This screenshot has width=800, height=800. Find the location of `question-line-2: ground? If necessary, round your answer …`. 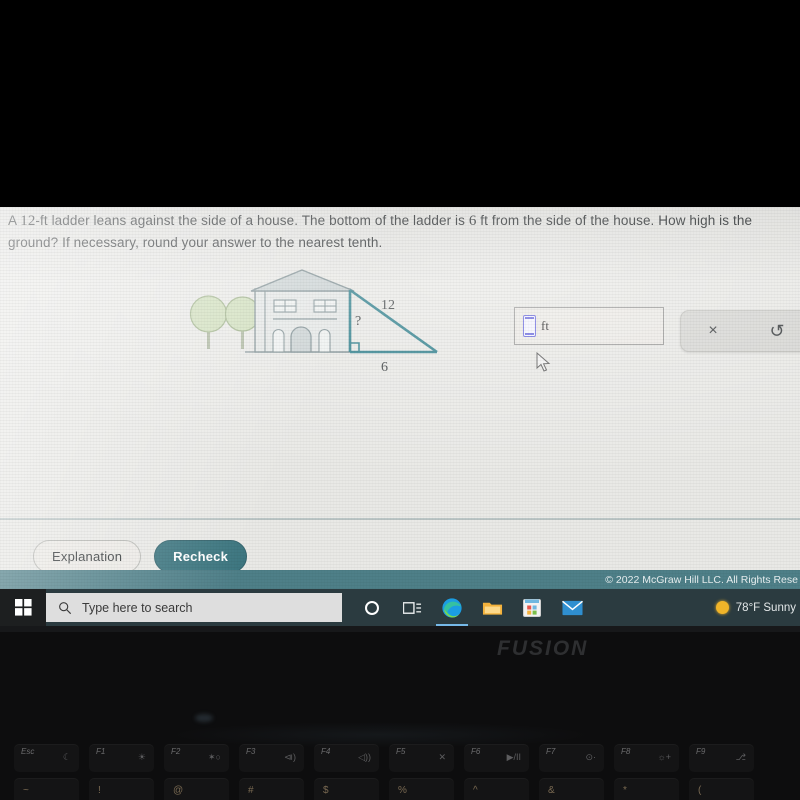

question-line-2: ground? If necessary, round your answer … is located at coordinates (195, 242).